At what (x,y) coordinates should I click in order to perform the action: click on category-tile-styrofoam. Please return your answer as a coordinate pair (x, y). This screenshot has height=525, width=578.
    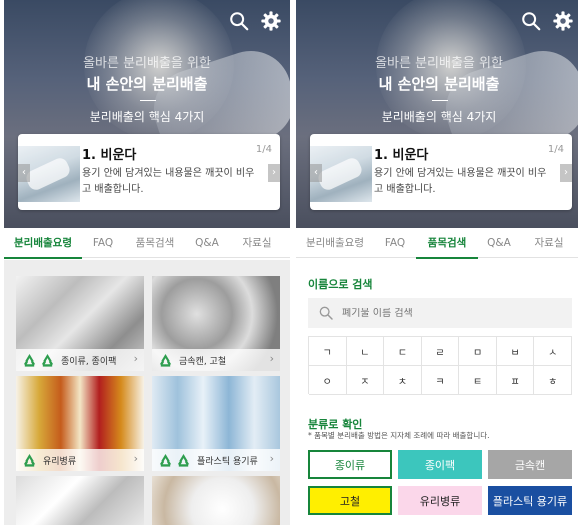
    Looking at the image, I should click on (216, 500).